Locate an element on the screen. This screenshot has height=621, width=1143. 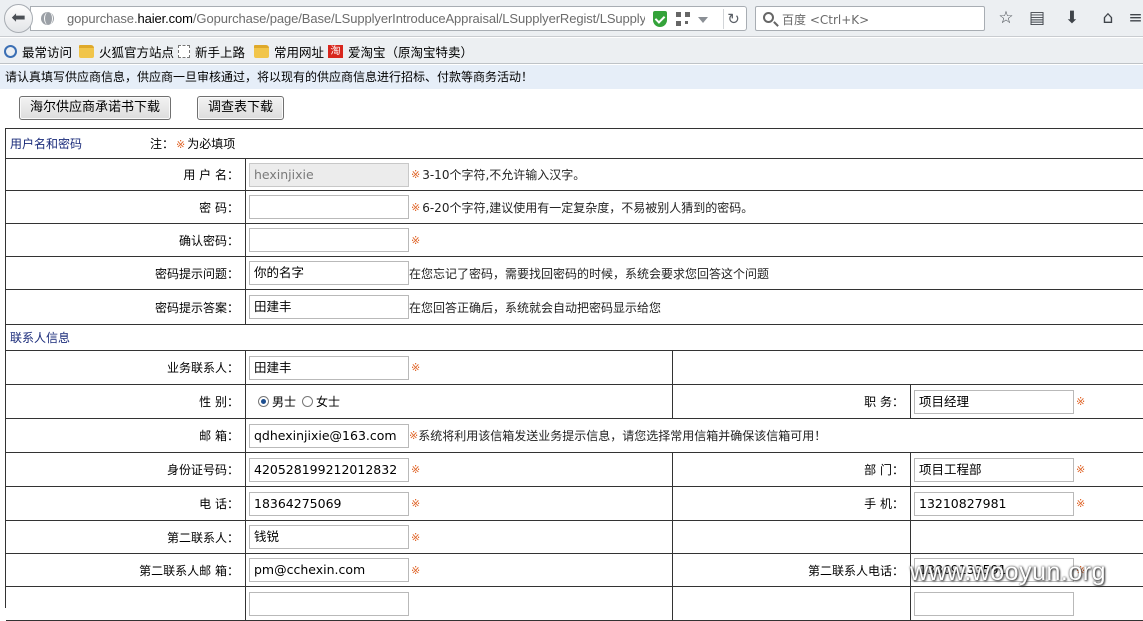
password-input is located at coordinates (329, 207).